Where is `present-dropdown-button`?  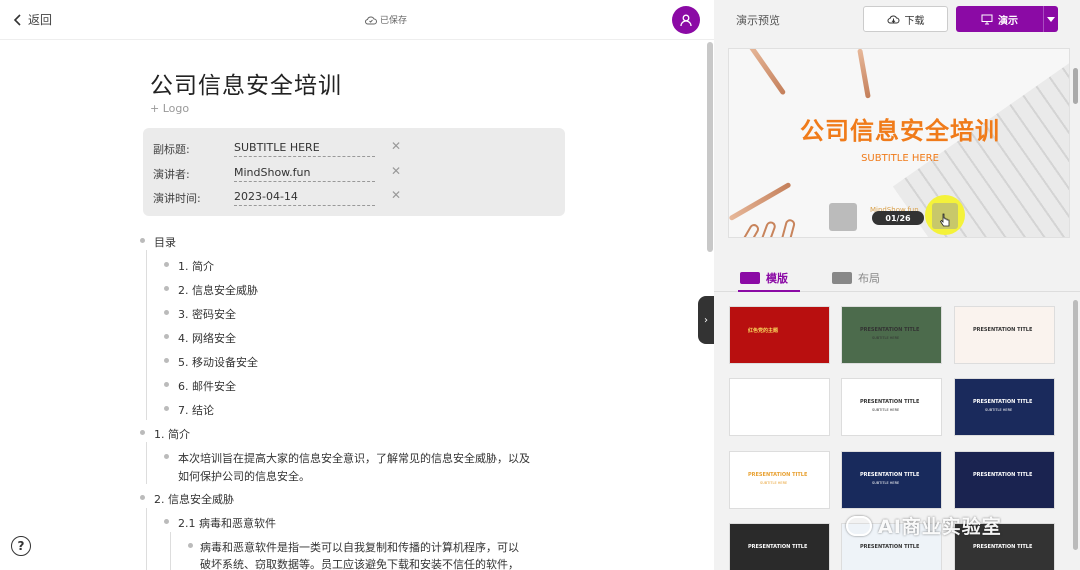
present-dropdown-button is located at coordinates (1050, 19).